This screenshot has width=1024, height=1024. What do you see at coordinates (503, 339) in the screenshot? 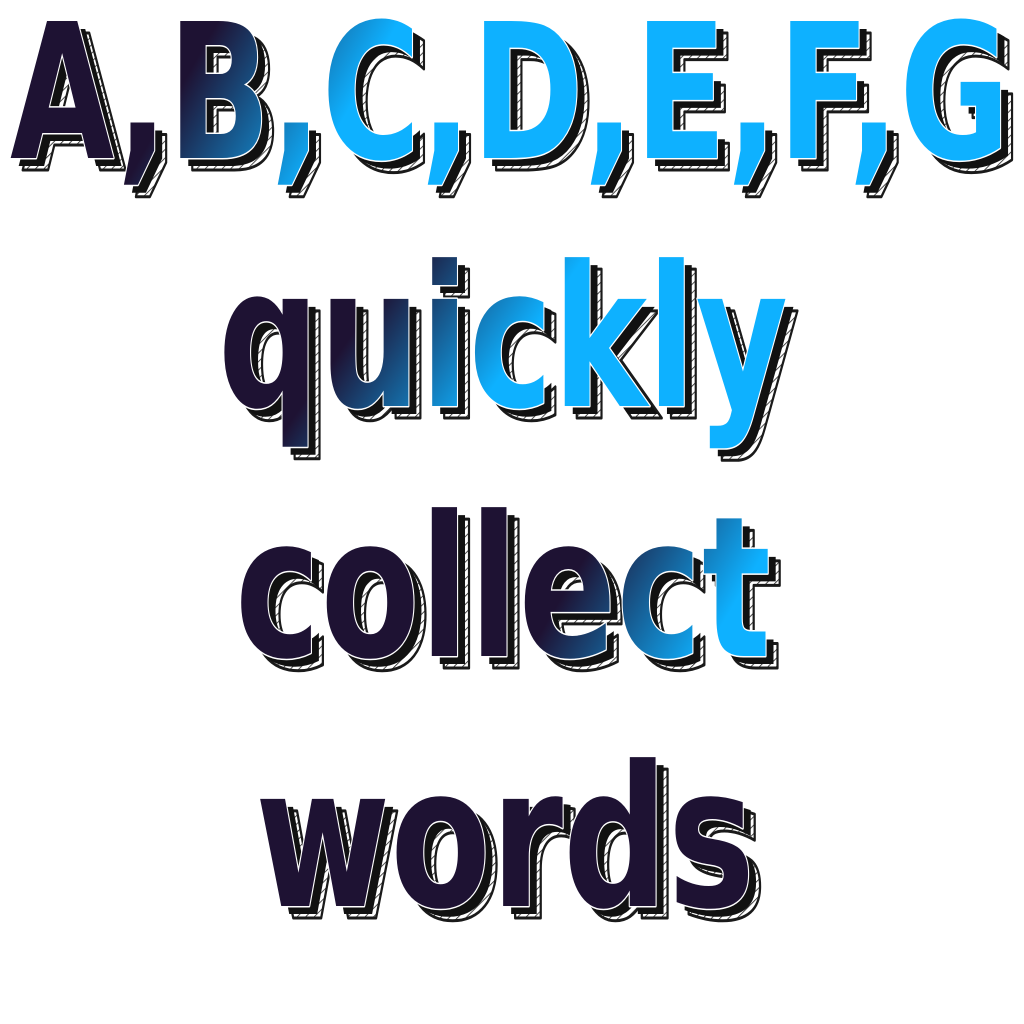
I see `svg-text: quickly` at bounding box center [503, 339].